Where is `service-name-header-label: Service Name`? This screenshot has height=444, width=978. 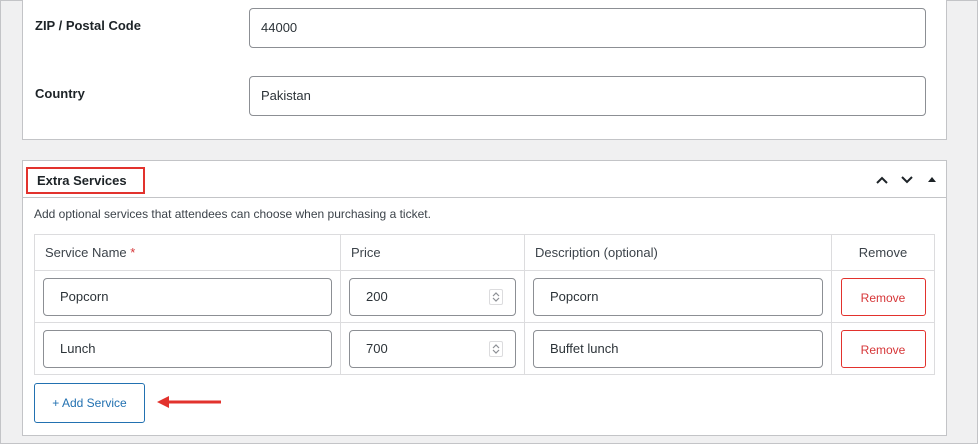 service-name-header-label: Service Name is located at coordinates (86, 252).